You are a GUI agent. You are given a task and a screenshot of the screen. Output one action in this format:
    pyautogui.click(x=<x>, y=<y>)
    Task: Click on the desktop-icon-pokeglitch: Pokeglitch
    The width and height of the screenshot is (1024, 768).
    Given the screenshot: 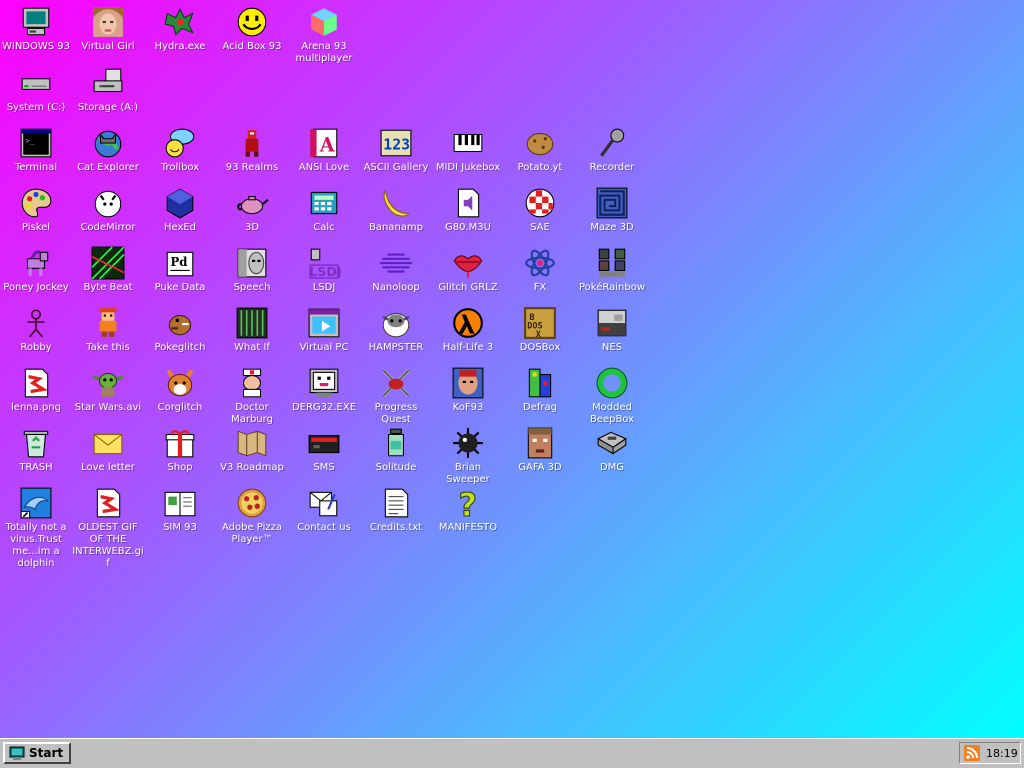 What is the action you would take?
    pyautogui.click(x=180, y=330)
    